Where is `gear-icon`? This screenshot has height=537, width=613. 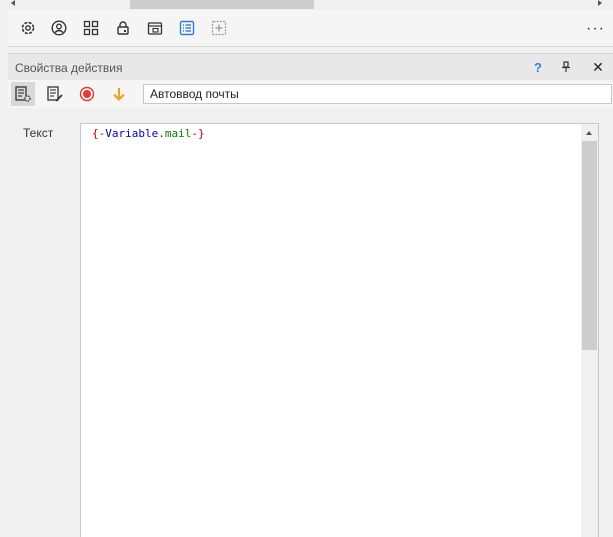
gear-icon is located at coordinates (28, 28).